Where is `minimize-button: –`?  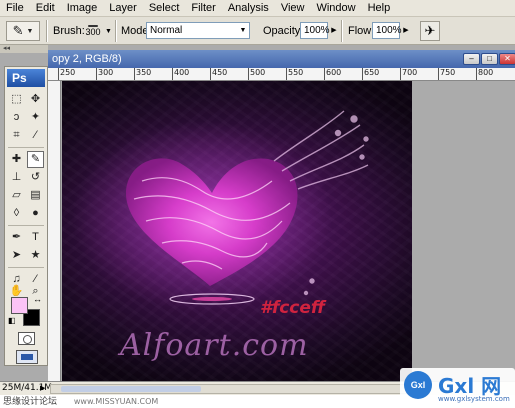
minimize-button: – is located at coordinates (471, 59).